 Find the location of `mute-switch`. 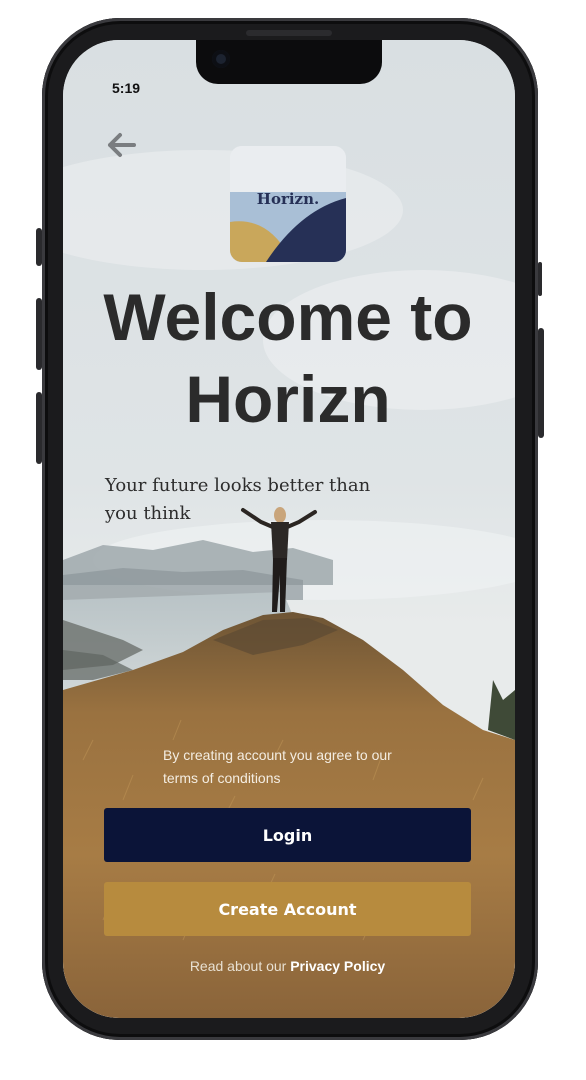

mute-switch is located at coordinates (39, 247).